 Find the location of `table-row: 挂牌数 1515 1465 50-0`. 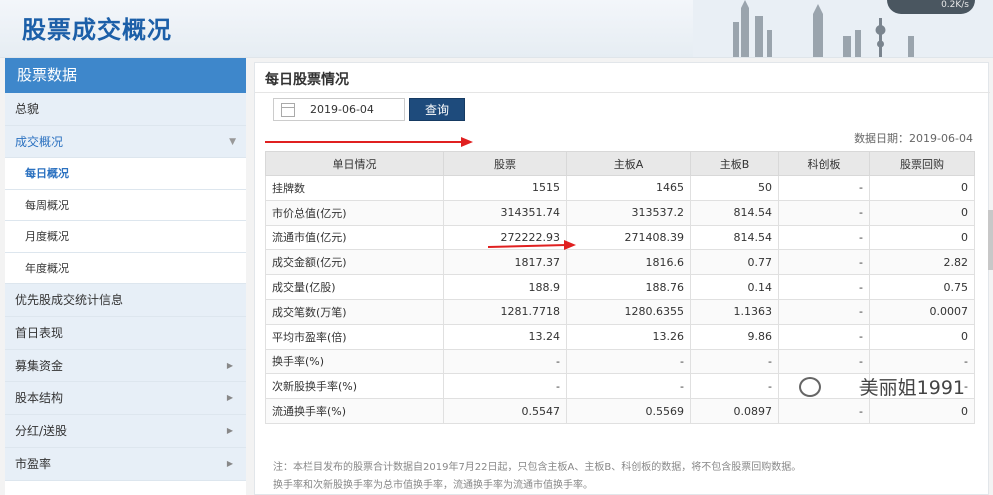

table-row: 挂牌数 1515 1465 50-0 is located at coordinates (620, 188).